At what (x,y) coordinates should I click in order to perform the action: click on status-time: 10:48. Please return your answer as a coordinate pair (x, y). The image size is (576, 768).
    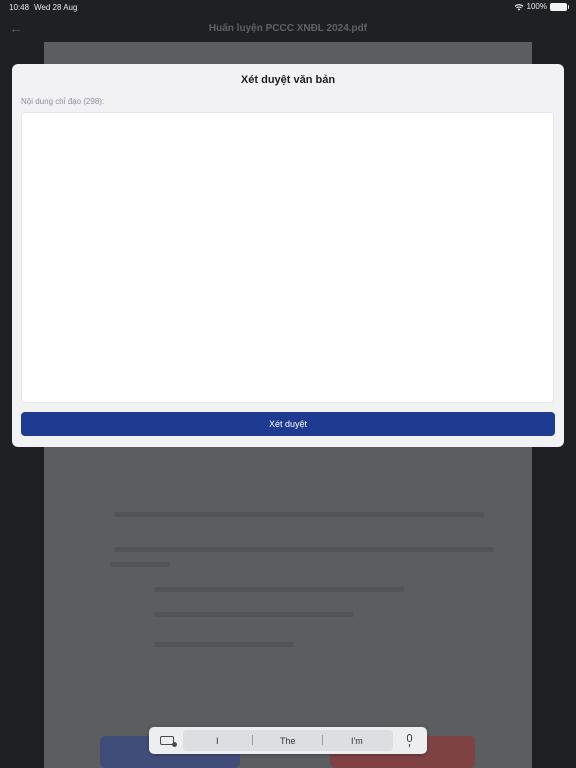
    Looking at the image, I should click on (19, 7).